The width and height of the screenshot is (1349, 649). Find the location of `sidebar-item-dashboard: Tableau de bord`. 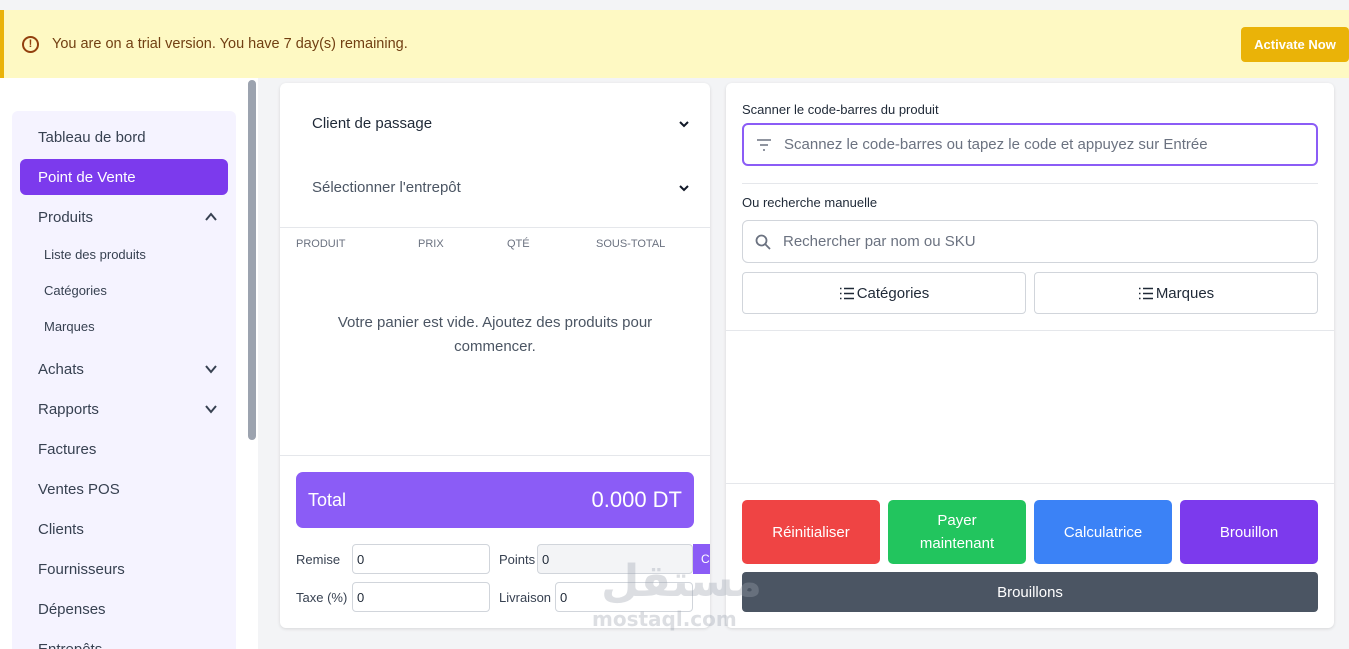

sidebar-item-dashboard: Tableau de bord is located at coordinates (124, 137).